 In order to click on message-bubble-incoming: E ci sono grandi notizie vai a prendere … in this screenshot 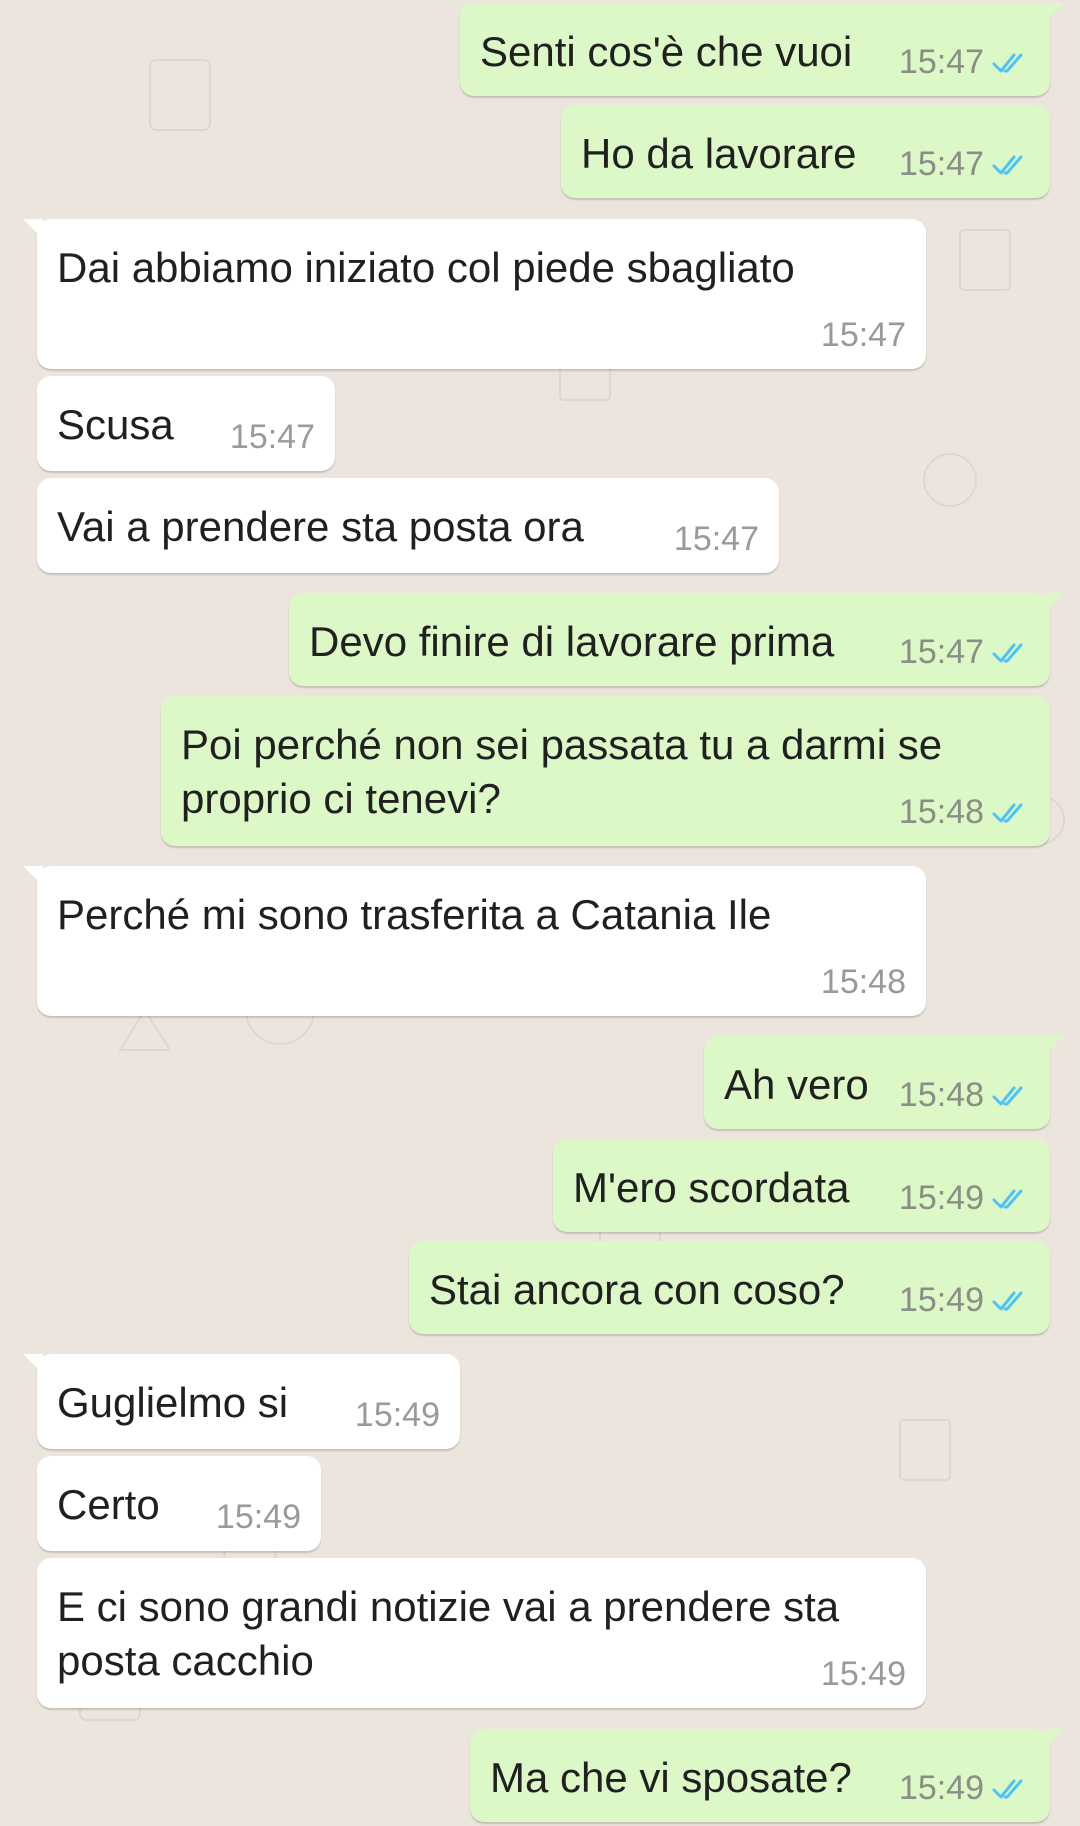, I will do `click(481, 1633)`.